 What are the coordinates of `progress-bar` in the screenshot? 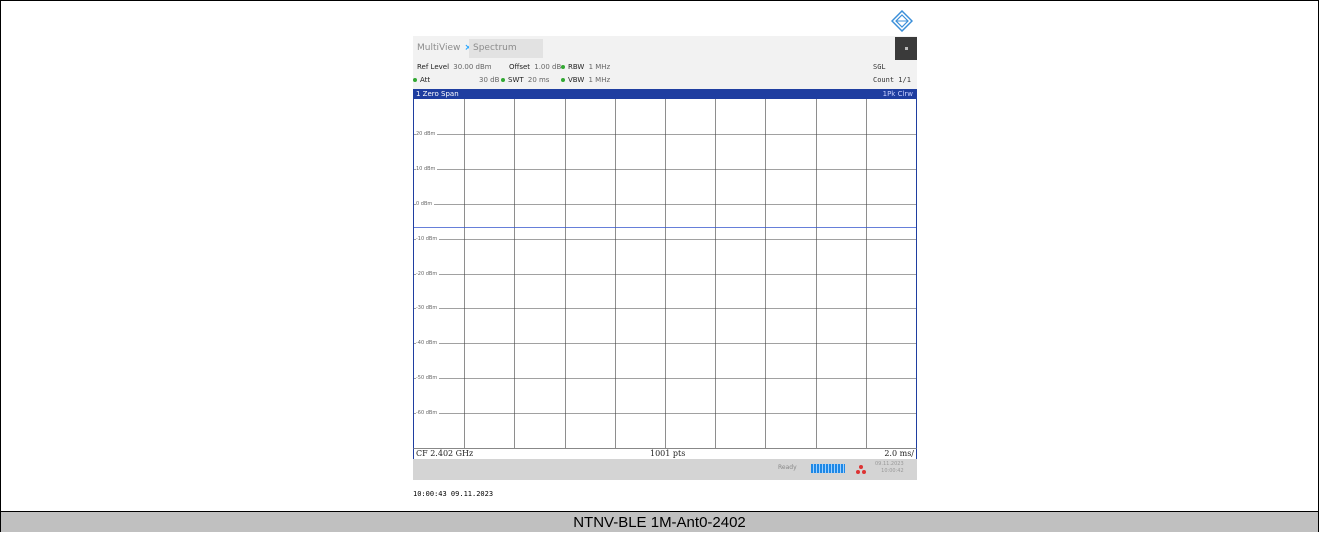 It's located at (828, 468).